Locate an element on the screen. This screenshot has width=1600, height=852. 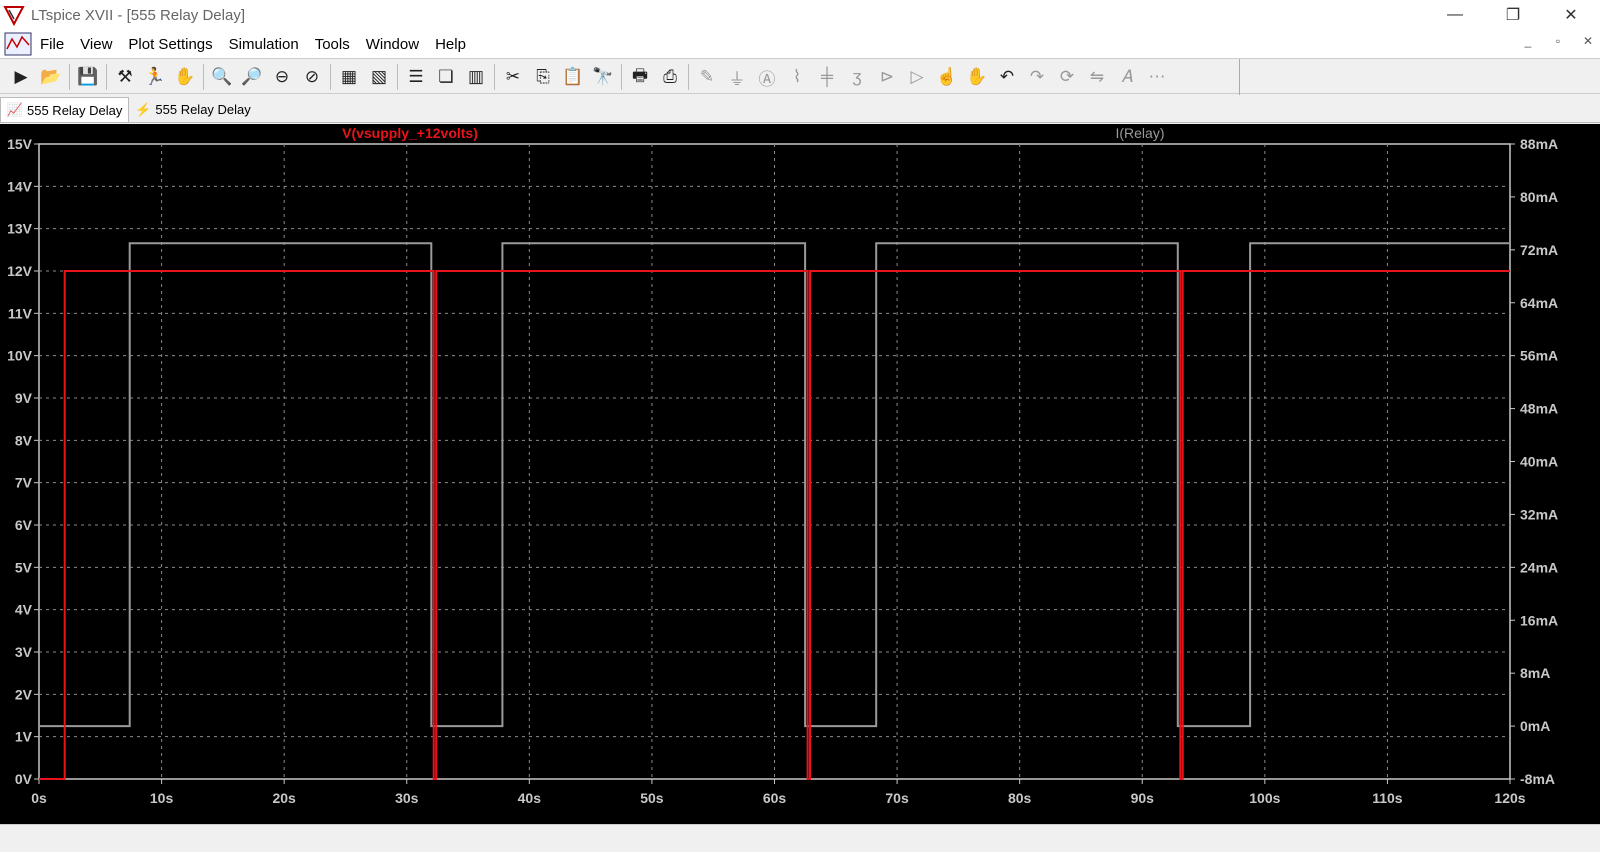
label-icon: Ⓐ is located at coordinates (767, 77).